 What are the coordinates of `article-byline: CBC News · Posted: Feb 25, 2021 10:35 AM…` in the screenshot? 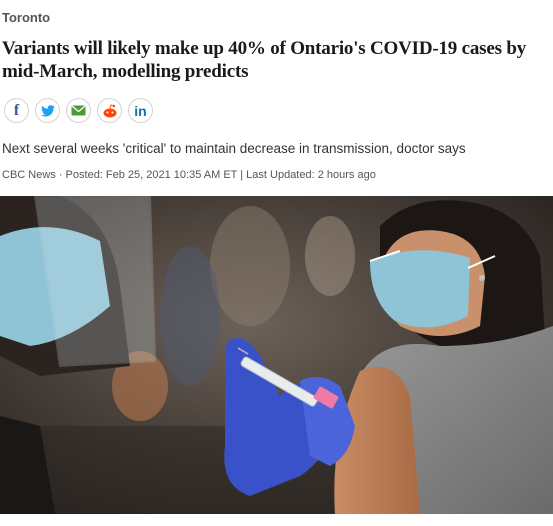 It's located at (189, 175).